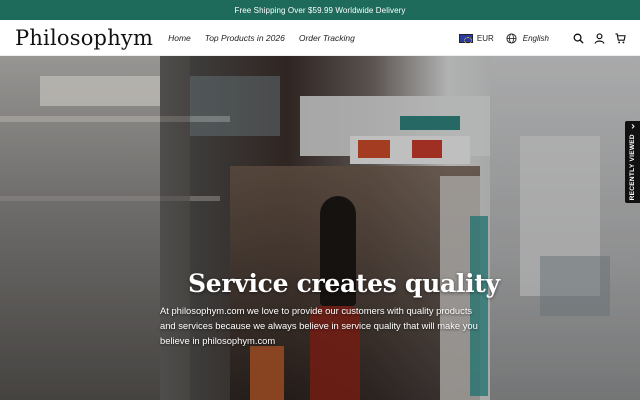 The image size is (640, 400). I want to click on language-label: English, so click(535, 38).